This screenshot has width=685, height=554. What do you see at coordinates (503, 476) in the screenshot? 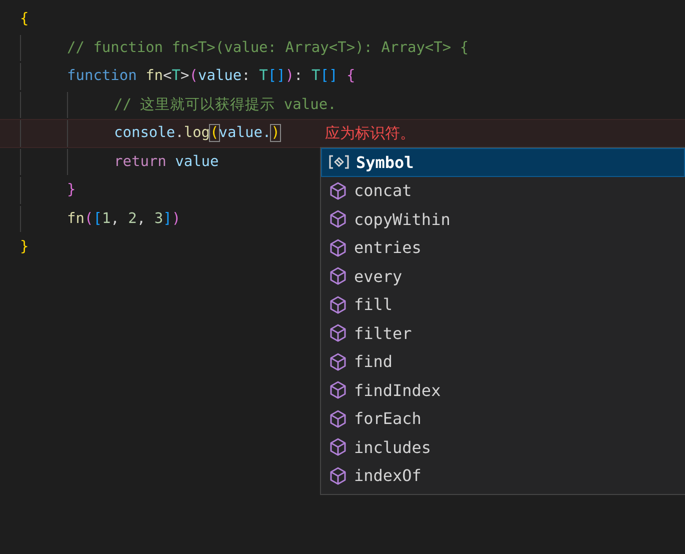
I see `suggestion-item: indexOf` at bounding box center [503, 476].